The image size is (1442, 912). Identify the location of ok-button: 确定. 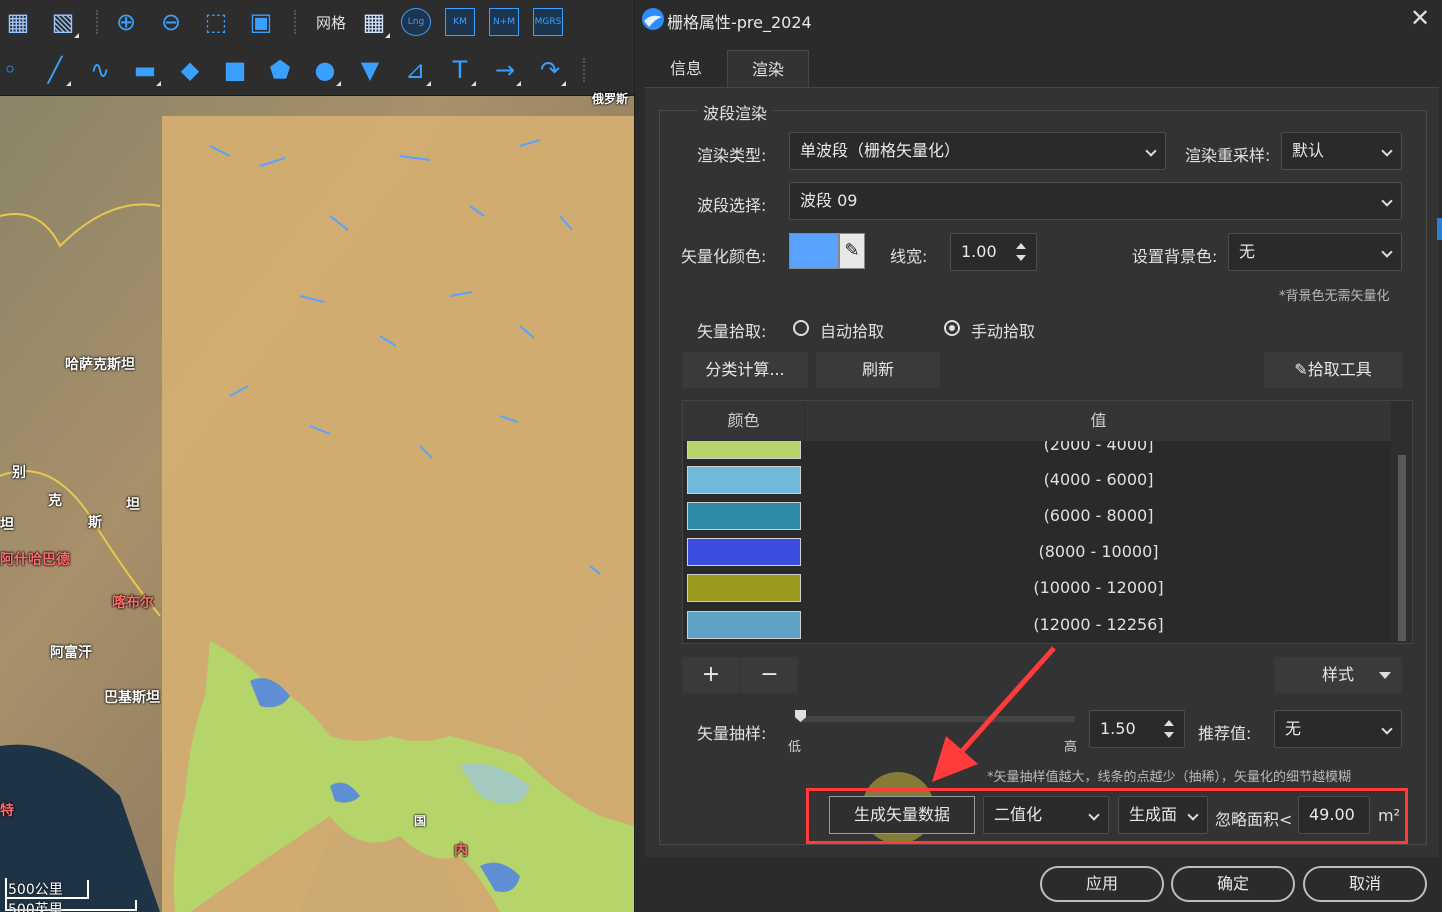
(1233, 884).